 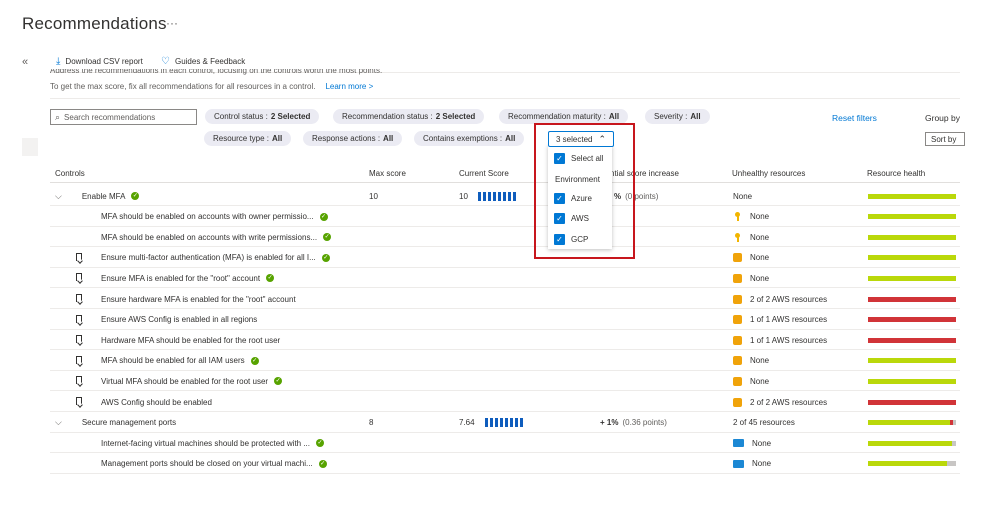 What do you see at coordinates (99, 61) in the screenshot?
I see `download-csv-button: ⤓ Download CSV report` at bounding box center [99, 61].